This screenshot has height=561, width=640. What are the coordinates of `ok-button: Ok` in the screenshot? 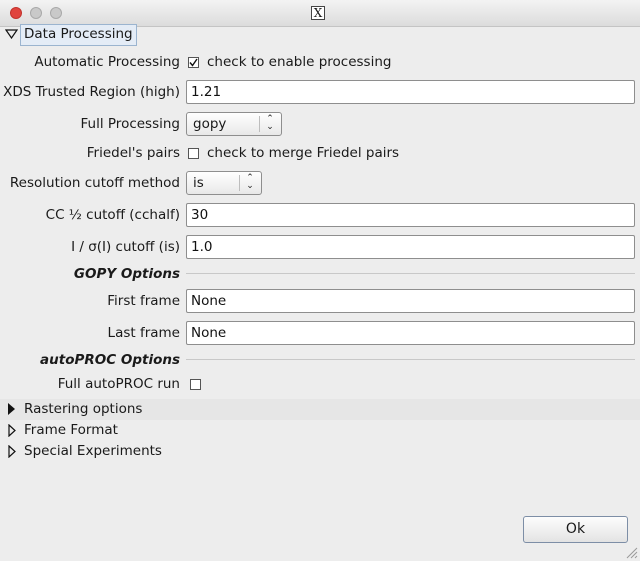 It's located at (575, 529).